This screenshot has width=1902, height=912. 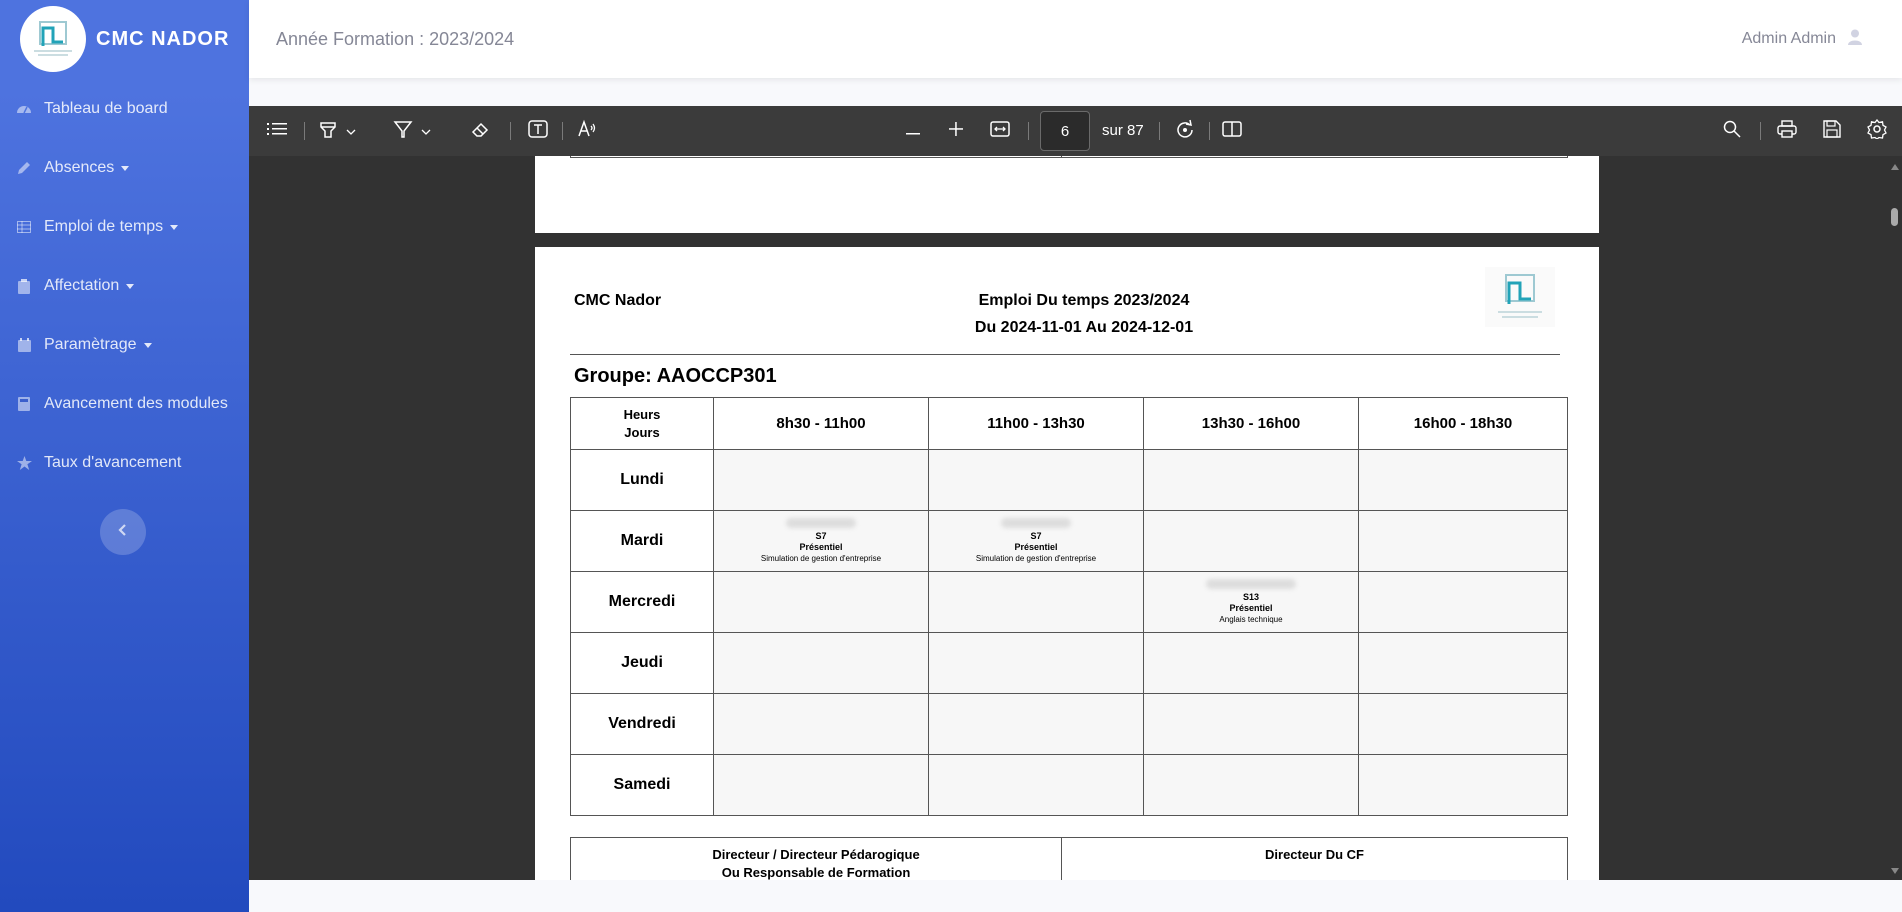 I want to click on pdf-toolbar: sur 87, so click(x=1075, y=131).